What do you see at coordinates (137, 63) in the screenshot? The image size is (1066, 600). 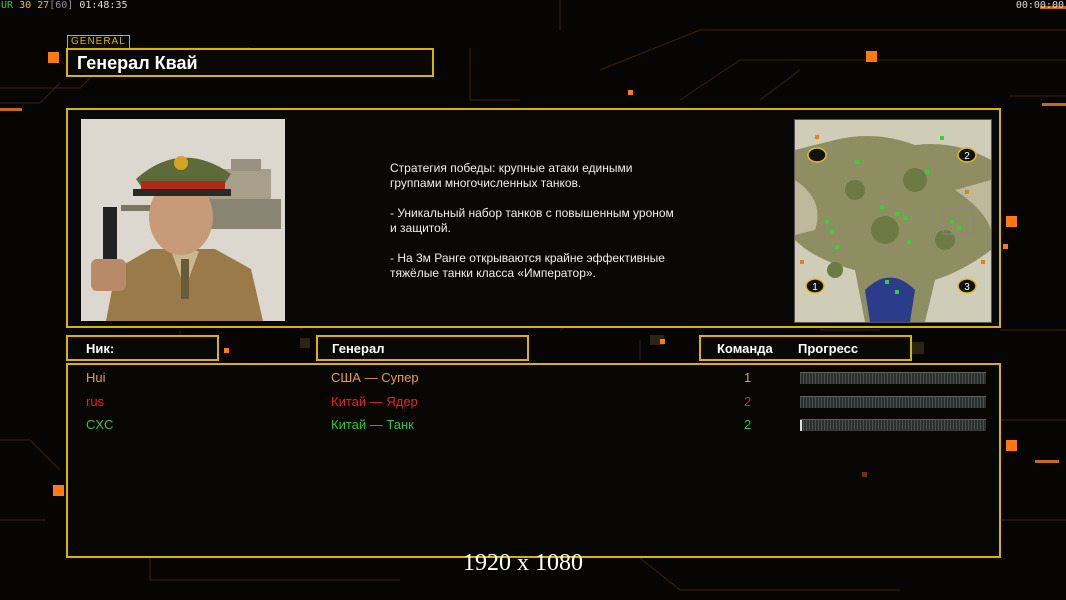 I see `general-name: Генерал Квай` at bounding box center [137, 63].